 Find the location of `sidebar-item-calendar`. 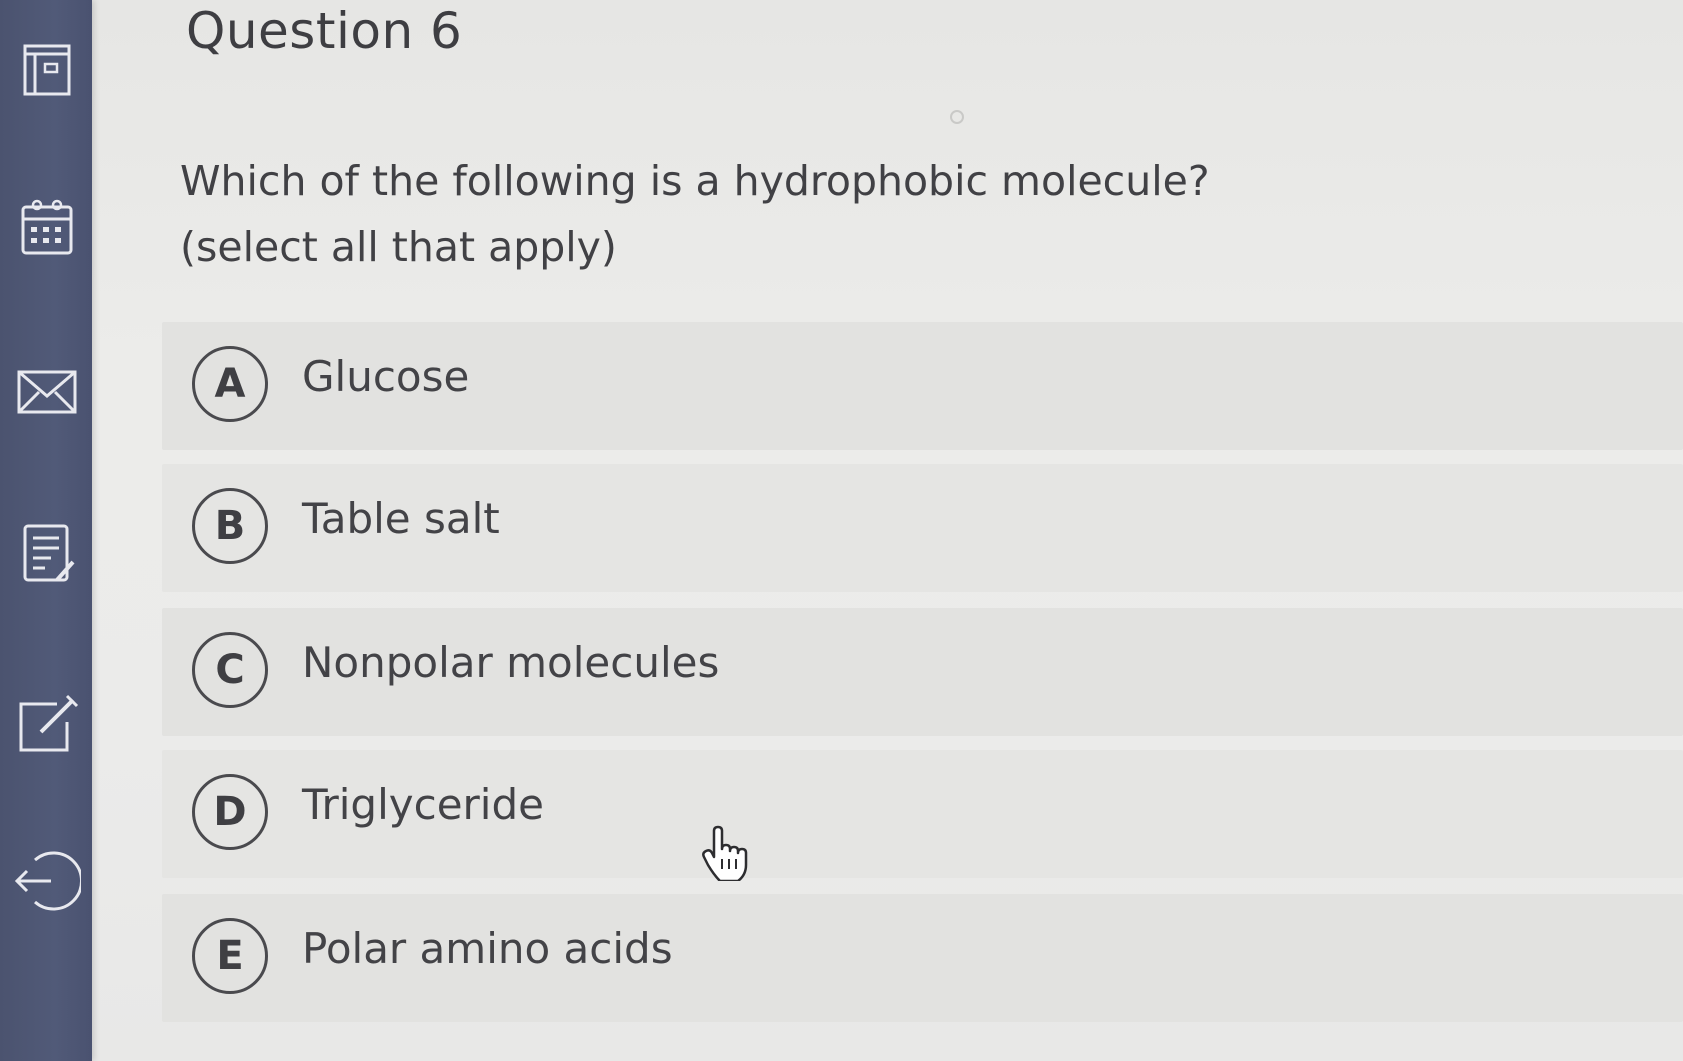

sidebar-item-calendar is located at coordinates (46, 230).